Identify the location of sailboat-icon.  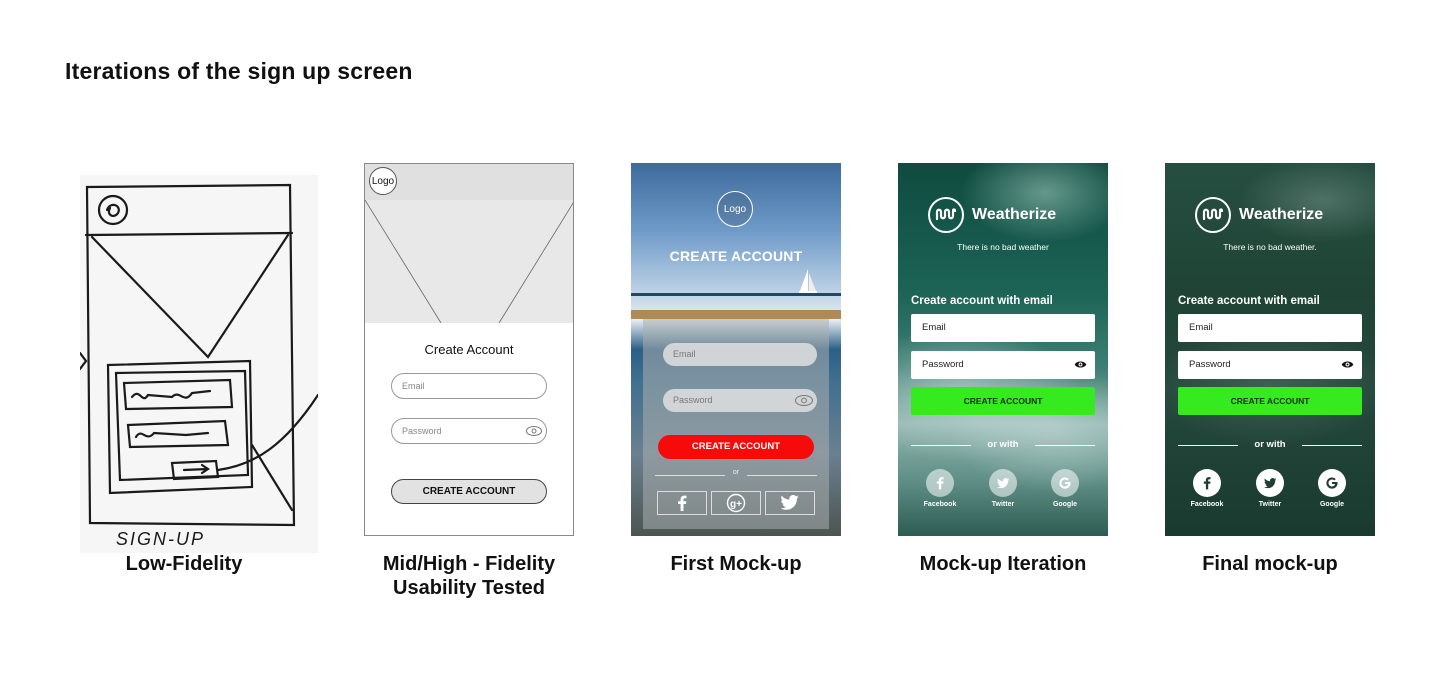
(808, 281).